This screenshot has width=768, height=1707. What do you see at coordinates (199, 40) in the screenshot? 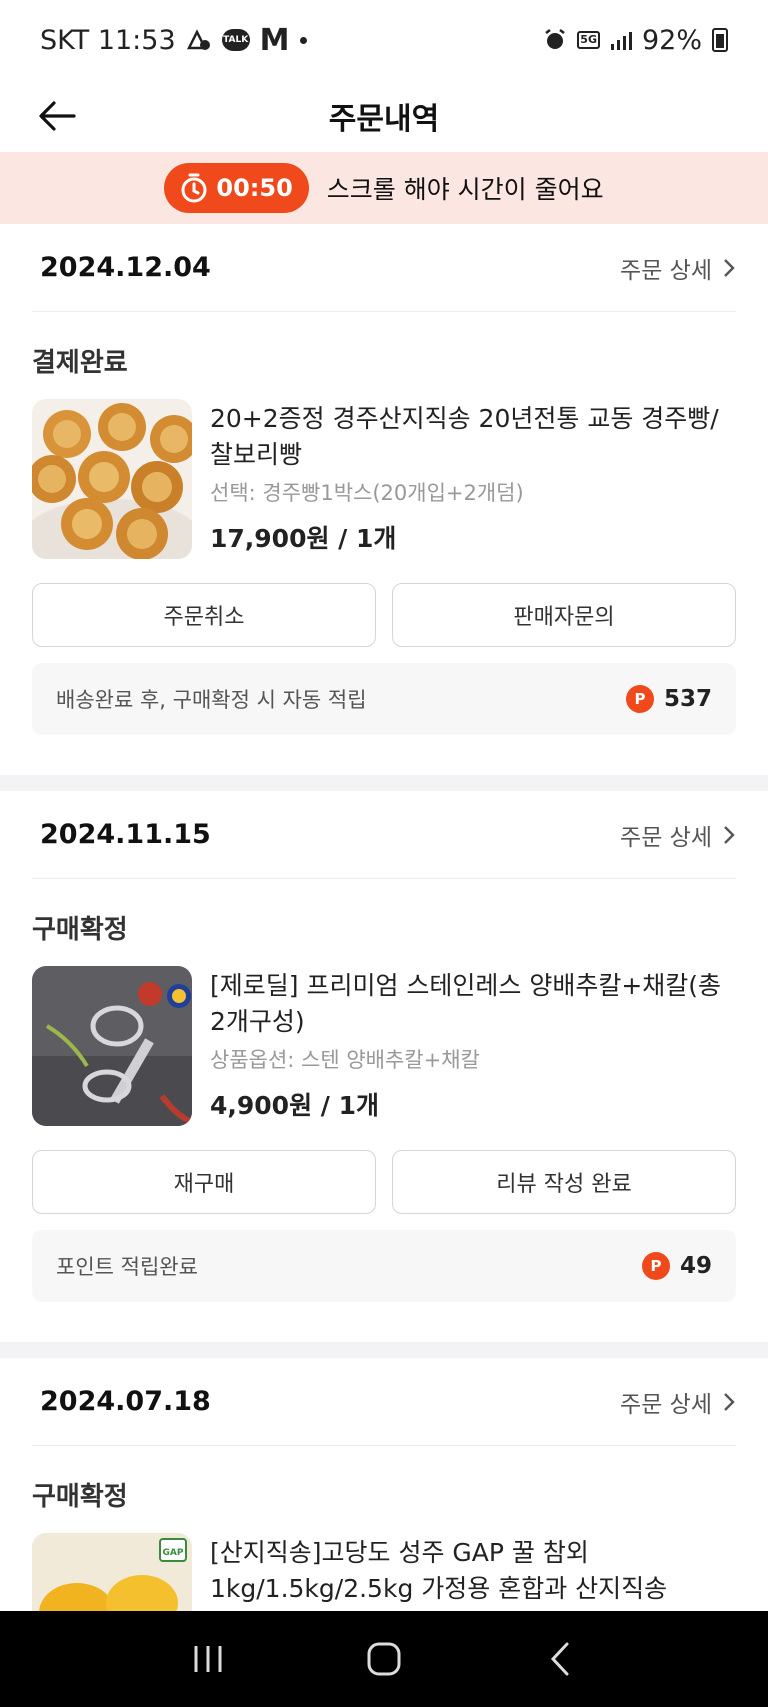
I see `notification-icon` at bounding box center [199, 40].